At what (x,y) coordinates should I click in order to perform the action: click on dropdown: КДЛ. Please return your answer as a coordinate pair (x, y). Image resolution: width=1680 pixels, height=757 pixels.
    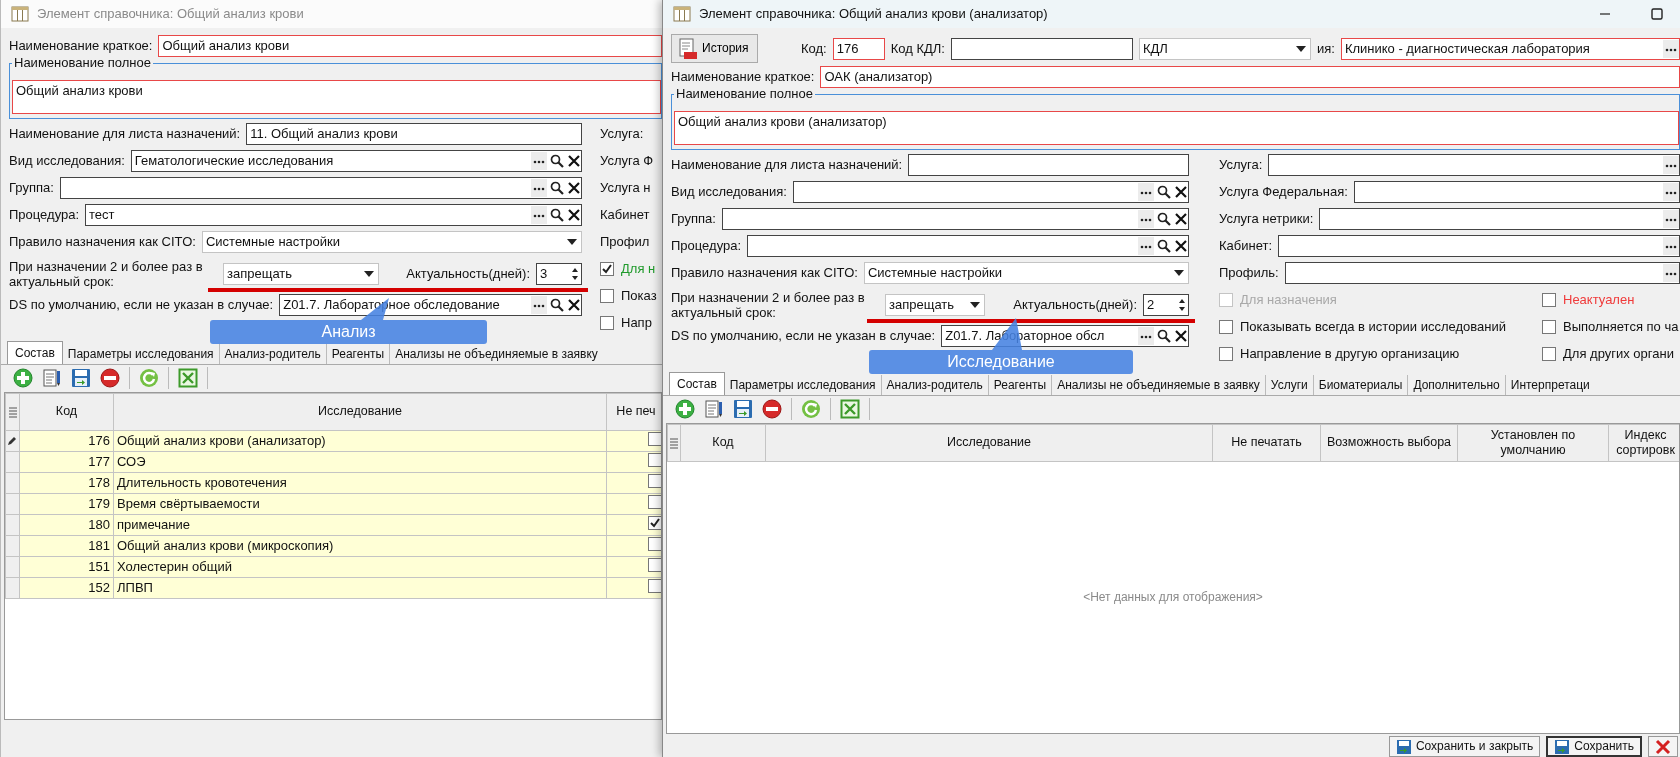
    Looking at the image, I should click on (1224, 48).